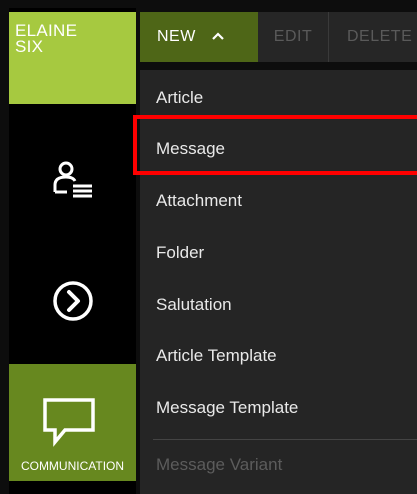 This screenshot has width=417, height=494. Describe the element at coordinates (72, 58) in the screenshot. I see `user-tile: ELAINE SIX` at that location.